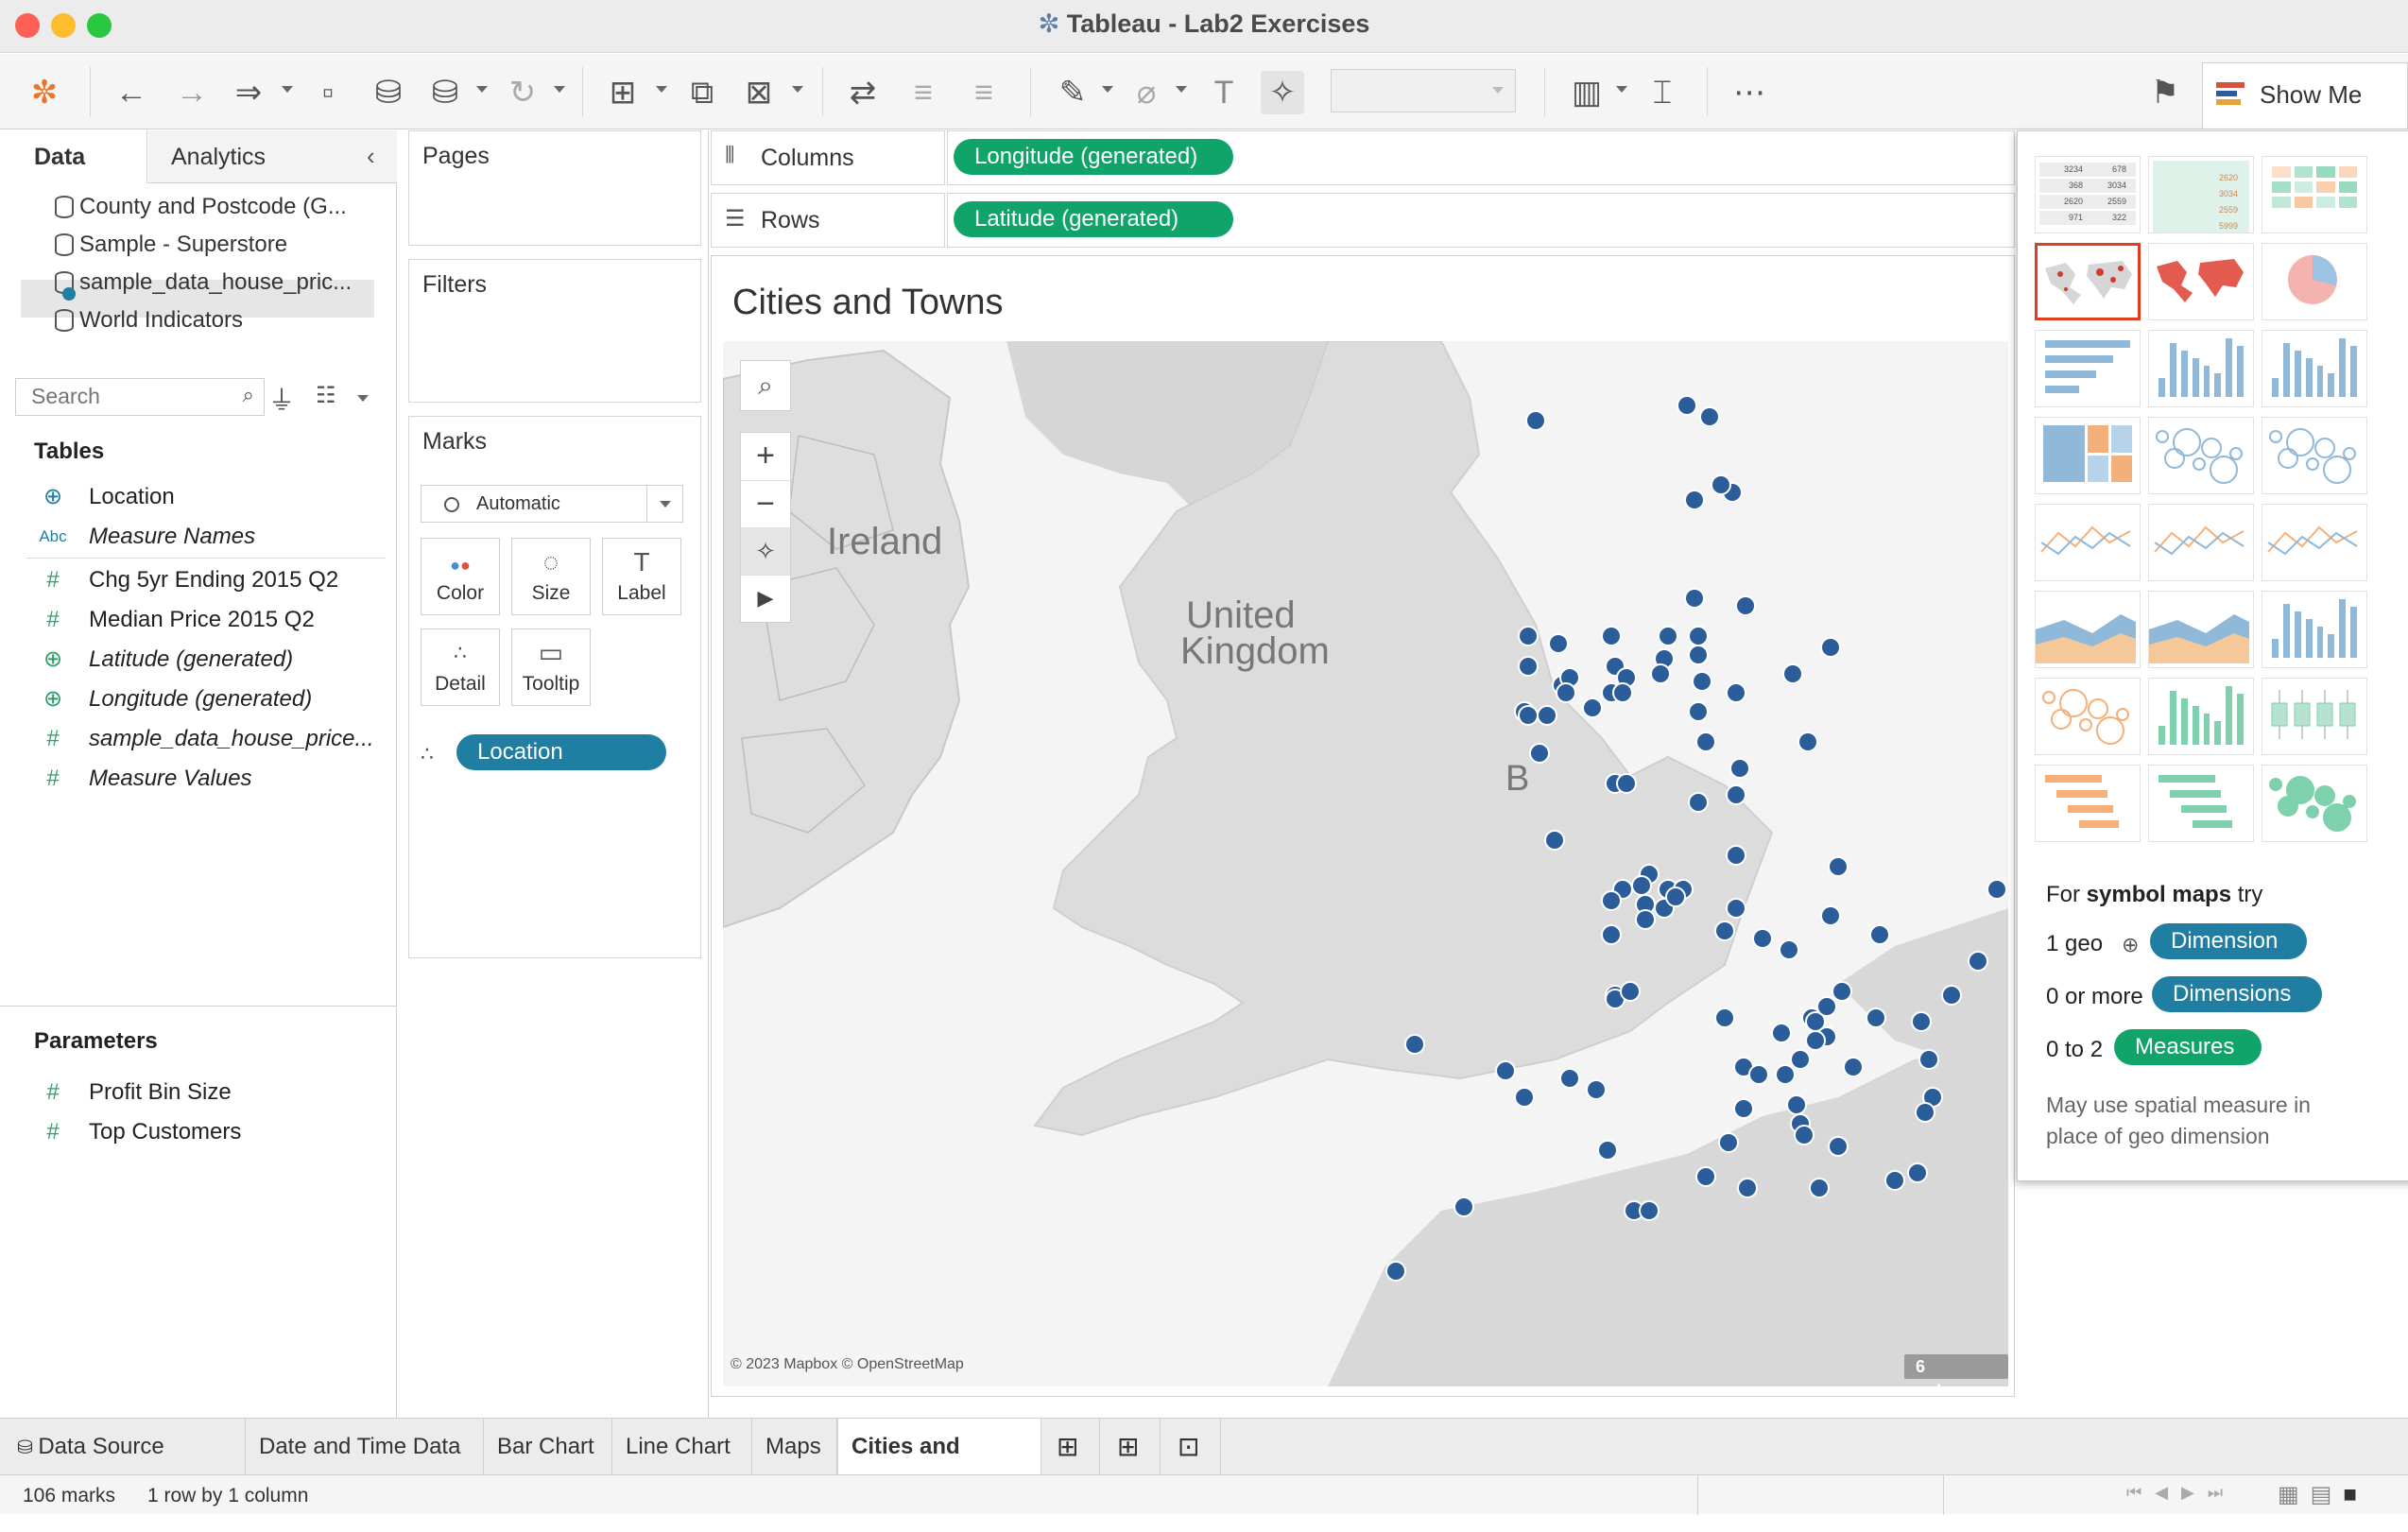 The image size is (2408, 1532). I want to click on show-me-thumb-table: 3234 678 368 3034 2620 2559 971 322, so click(2088, 194).